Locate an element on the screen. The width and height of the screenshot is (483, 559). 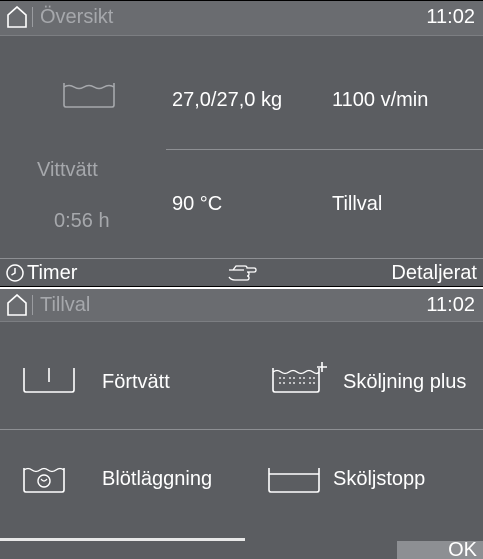
soak-icon is located at coordinates (44, 480).